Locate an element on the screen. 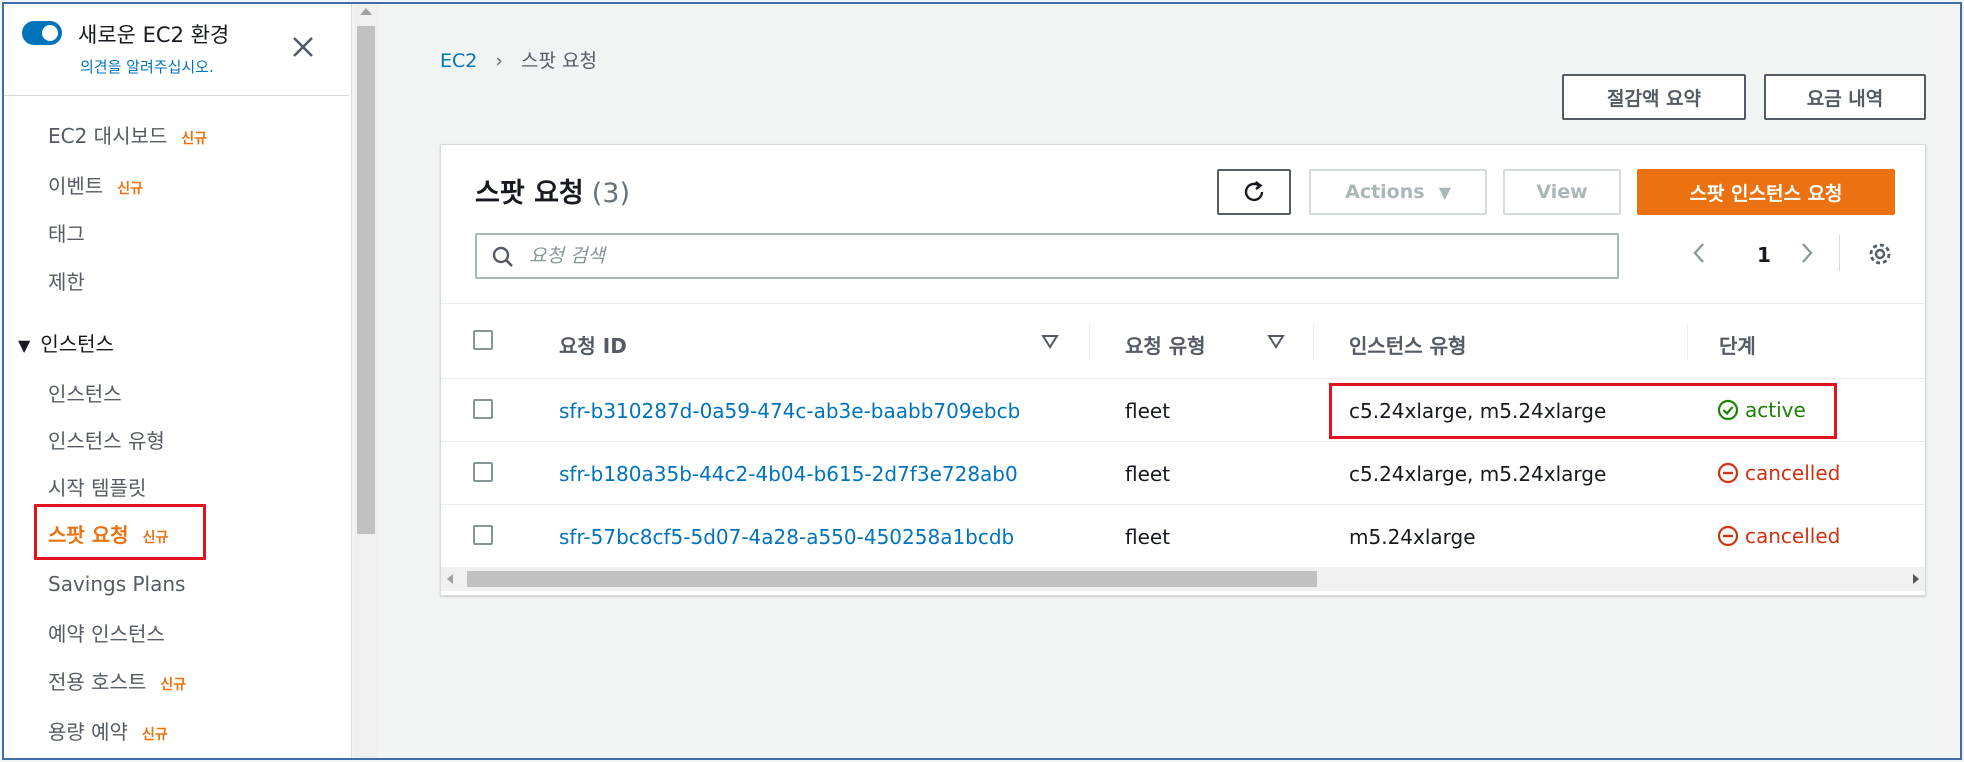  refresh-button is located at coordinates (1254, 192).